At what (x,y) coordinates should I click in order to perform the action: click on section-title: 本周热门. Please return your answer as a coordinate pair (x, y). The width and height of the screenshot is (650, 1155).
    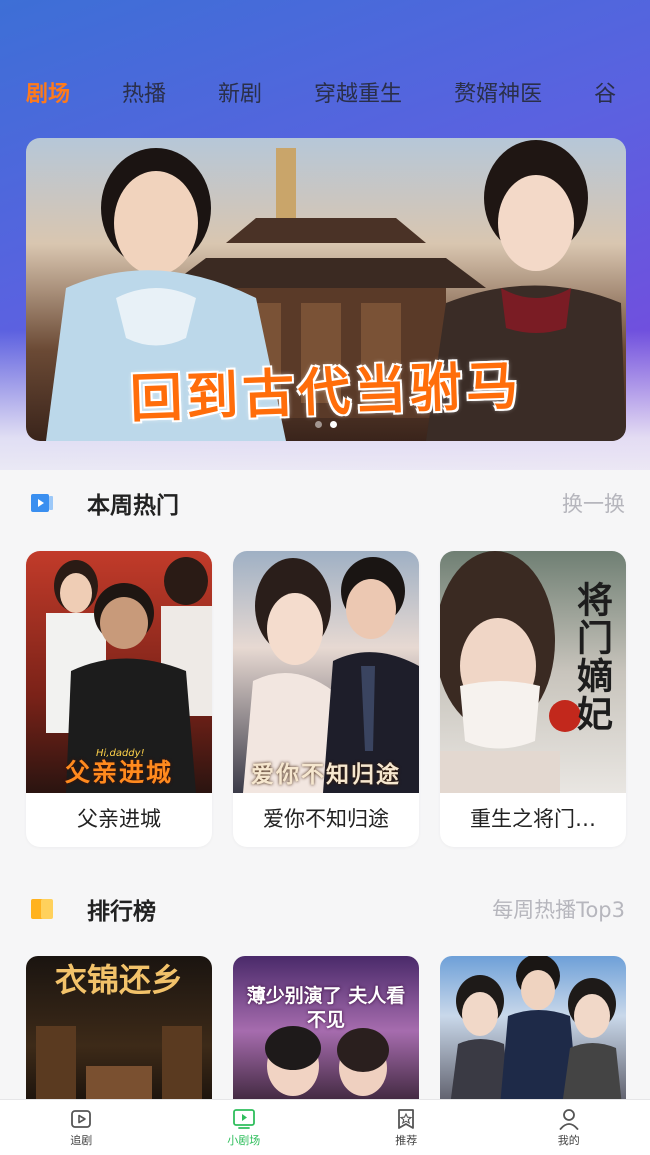
    Looking at the image, I should click on (133, 506).